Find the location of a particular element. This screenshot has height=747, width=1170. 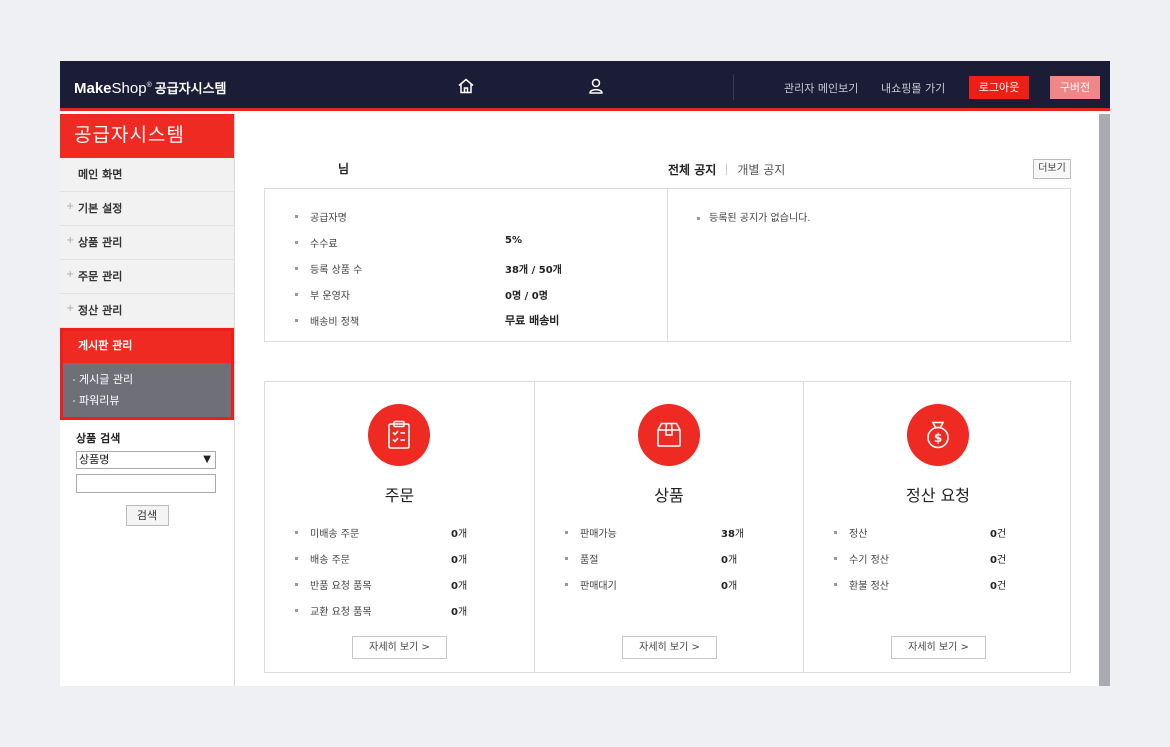

greeting-text: 님 is located at coordinates (344, 169).